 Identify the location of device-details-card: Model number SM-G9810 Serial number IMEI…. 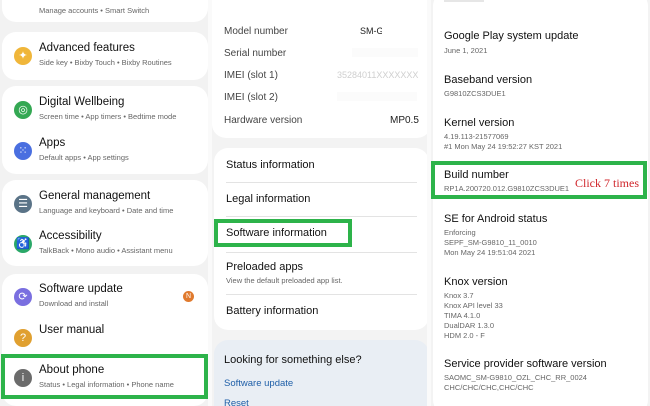
(321, 69).